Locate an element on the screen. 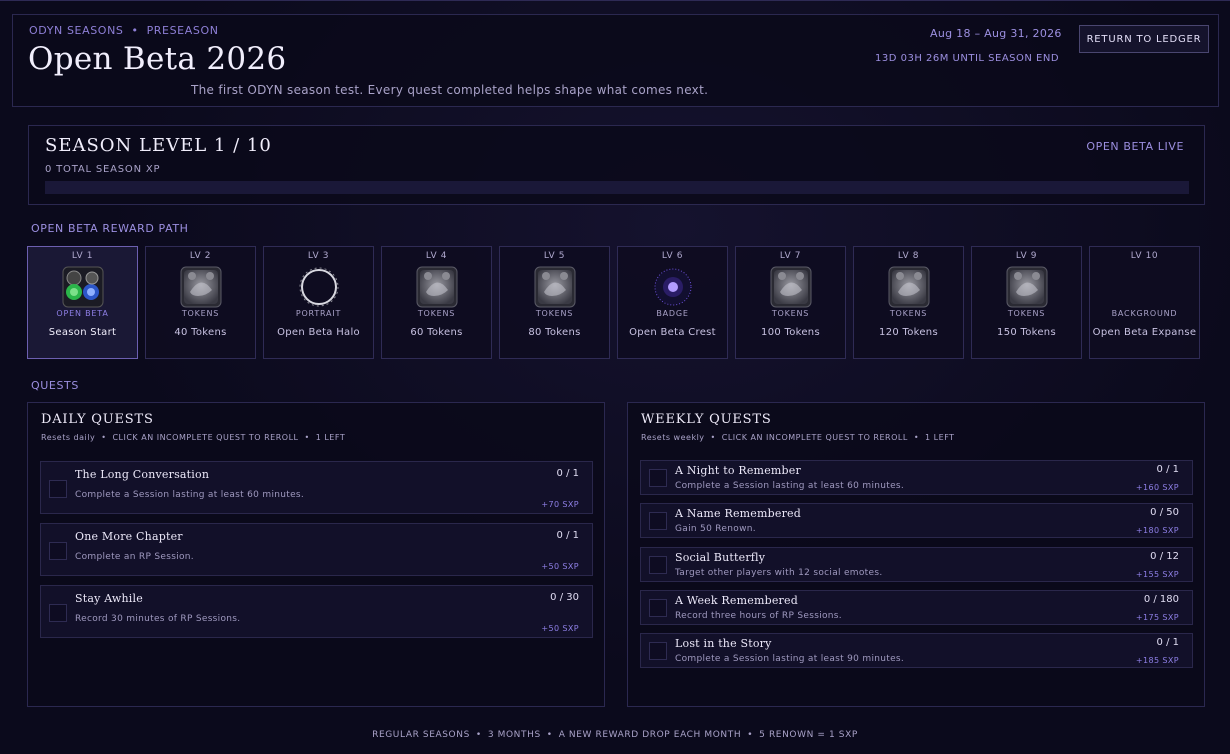 The width and height of the screenshot is (1230, 754). reward-card-lv10: LV 10 BACKGROUND Open Beta Expanse is located at coordinates (1144, 302).